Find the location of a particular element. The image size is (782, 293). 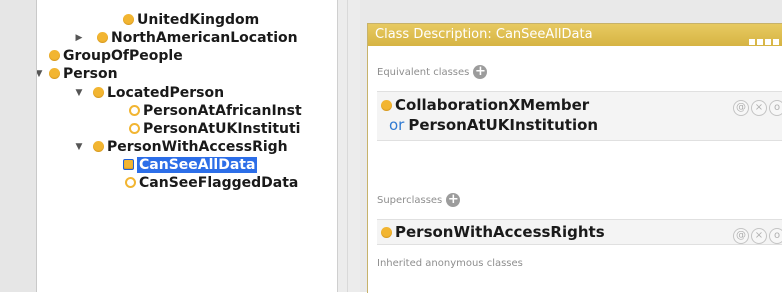

expand-arrow-icon: ▶ is located at coordinates (79, 38).